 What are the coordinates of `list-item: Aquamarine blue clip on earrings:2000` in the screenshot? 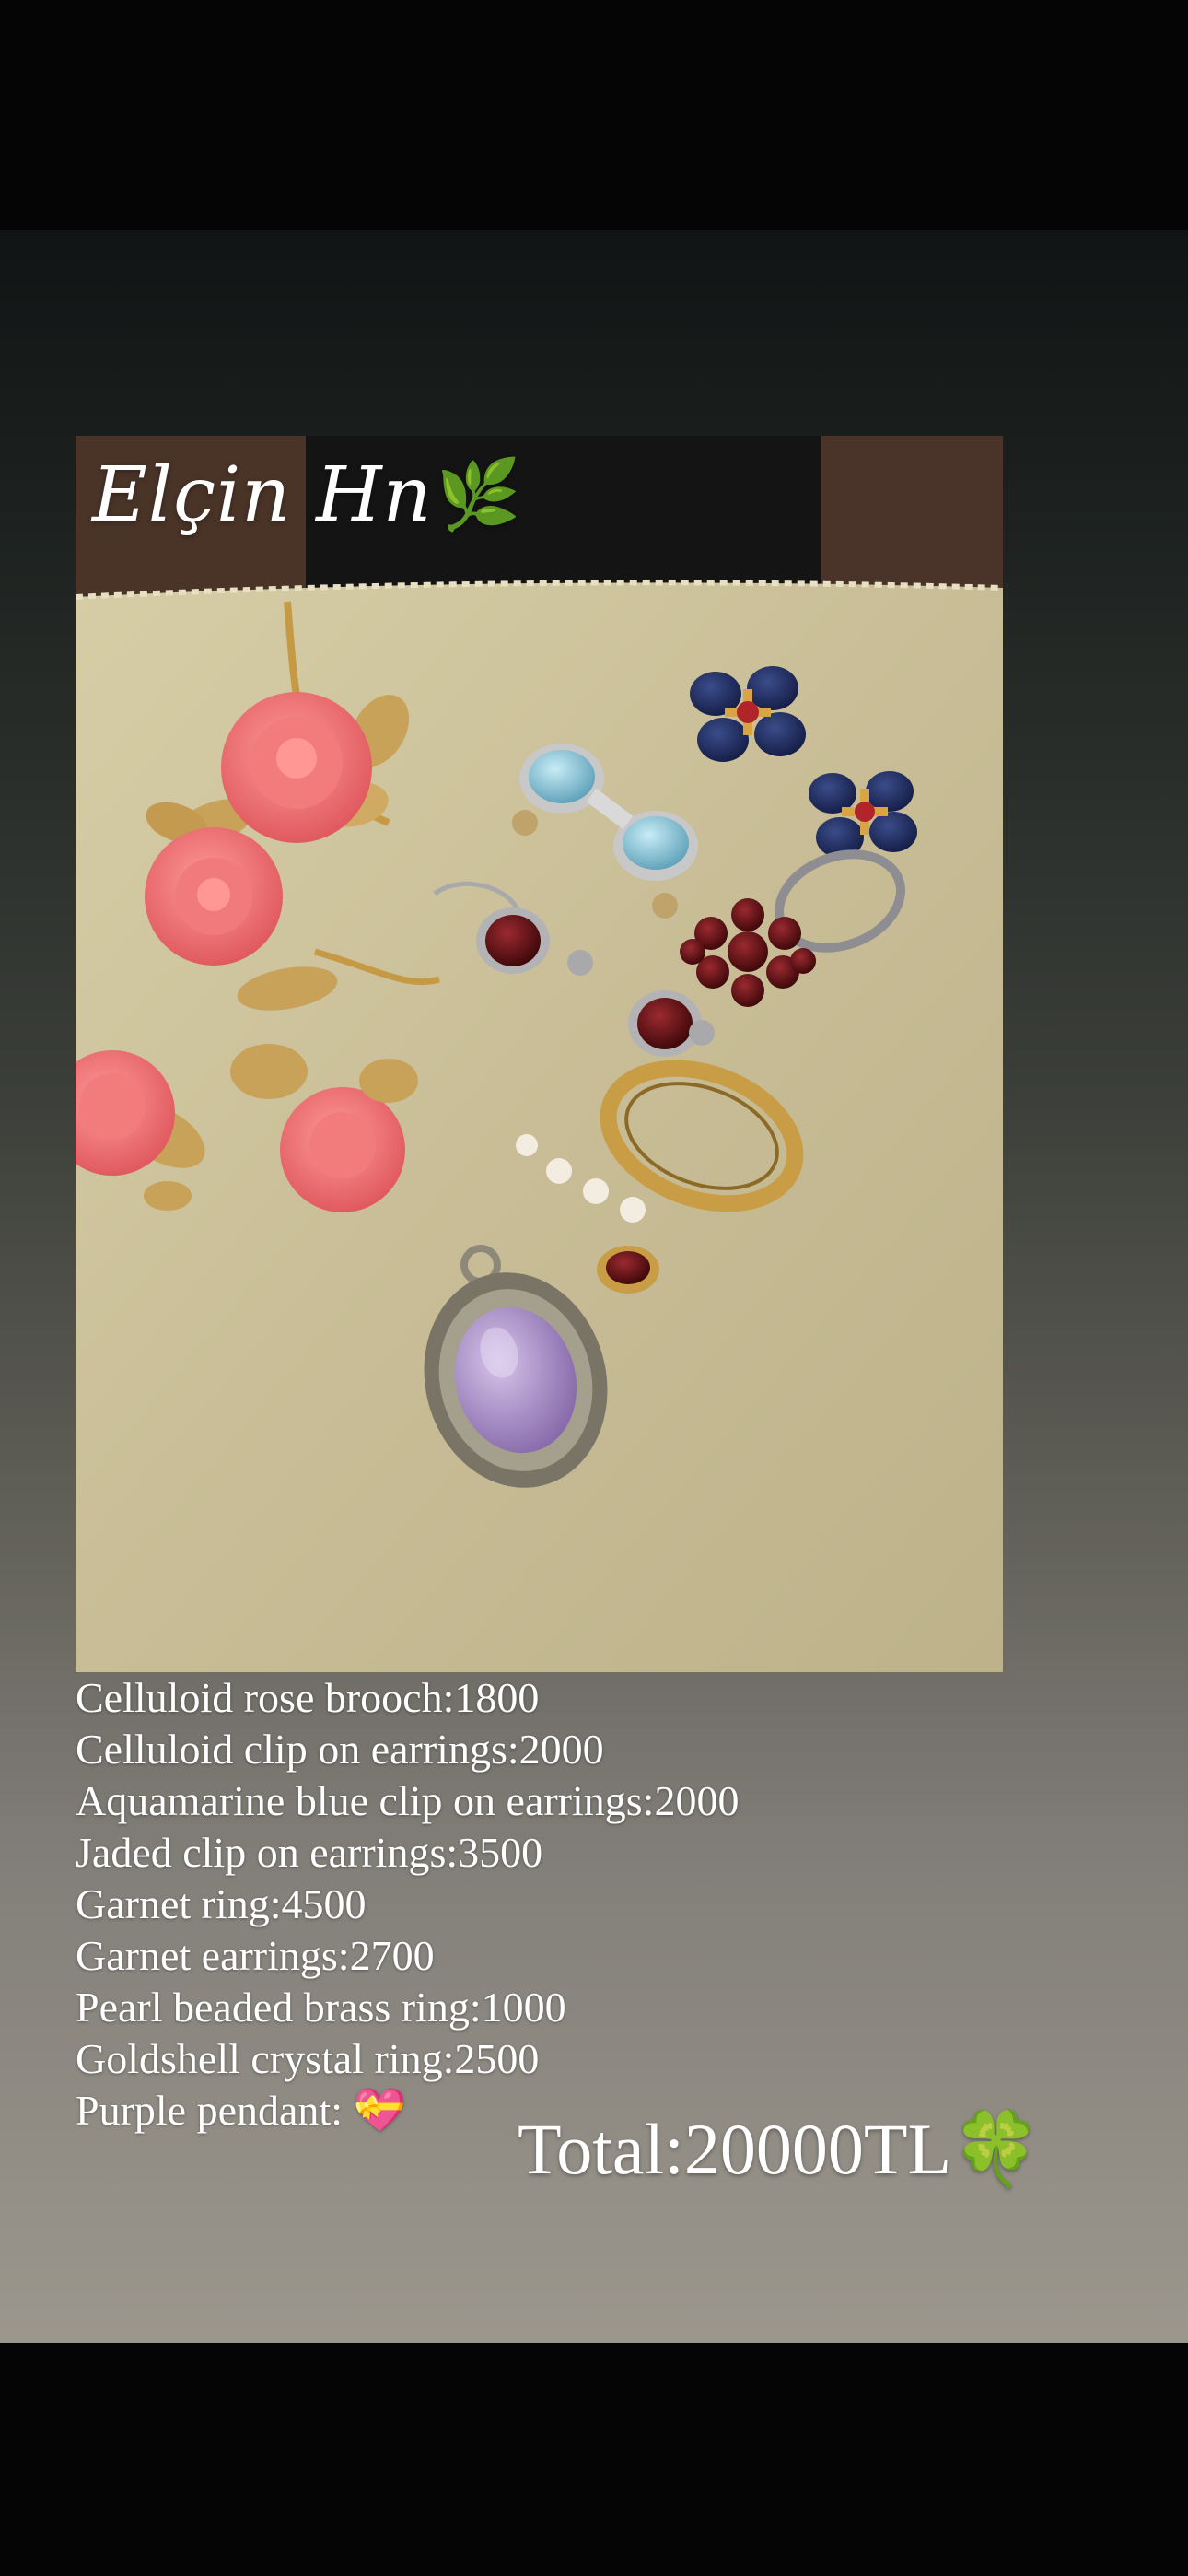 It's located at (408, 1800).